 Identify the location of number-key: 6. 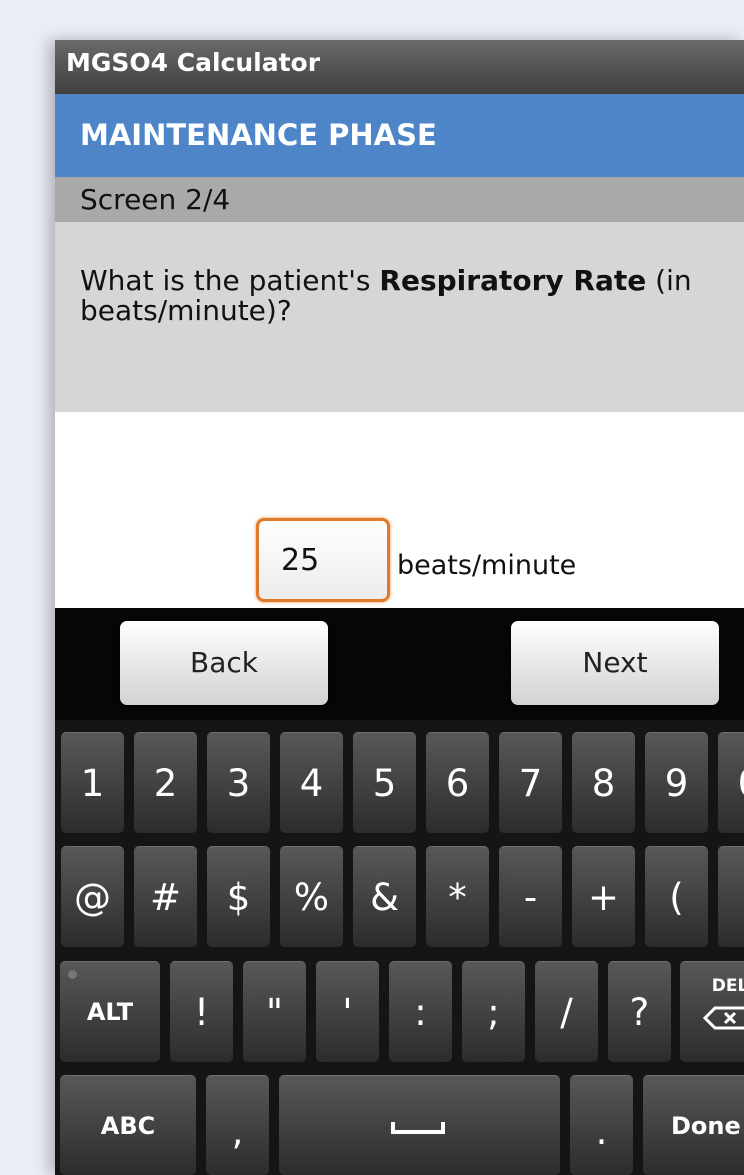
(457, 782).